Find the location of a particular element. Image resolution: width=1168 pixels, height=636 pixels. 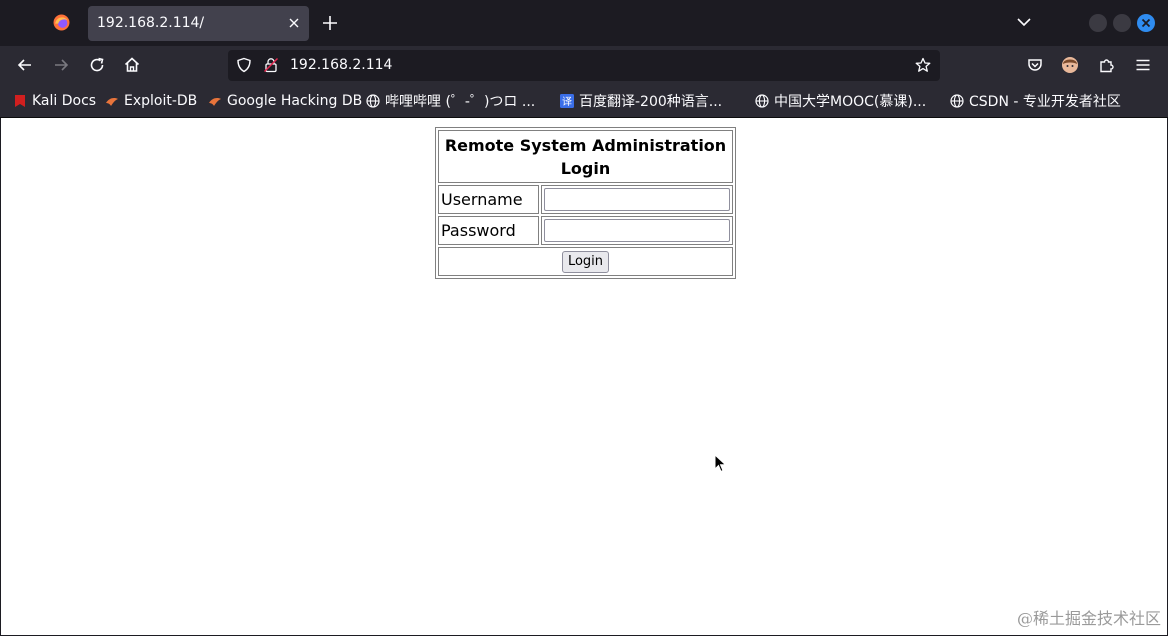

bookmark-csdn: CSDN - 专业开发者社区 is located at coordinates (1035, 101).